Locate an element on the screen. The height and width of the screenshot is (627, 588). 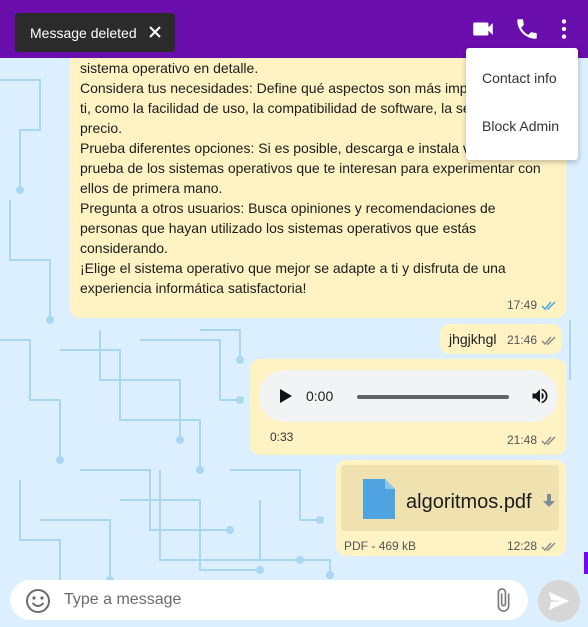
audio-progress-track is located at coordinates (433, 397).